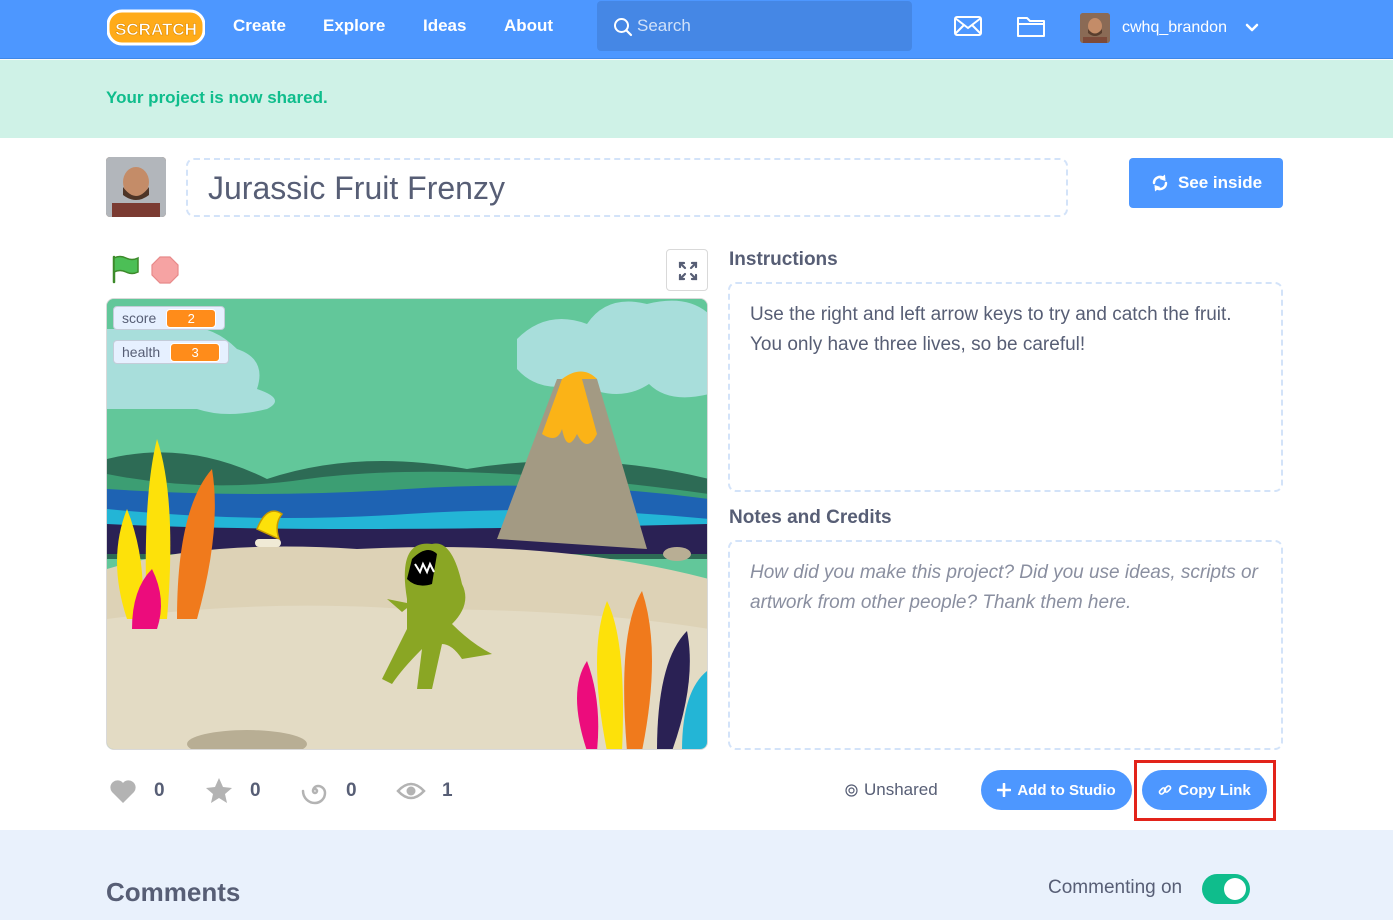 This screenshot has width=1393, height=920. What do you see at coordinates (141, 352) in the screenshot?
I see `health-monitor-label: health` at bounding box center [141, 352].